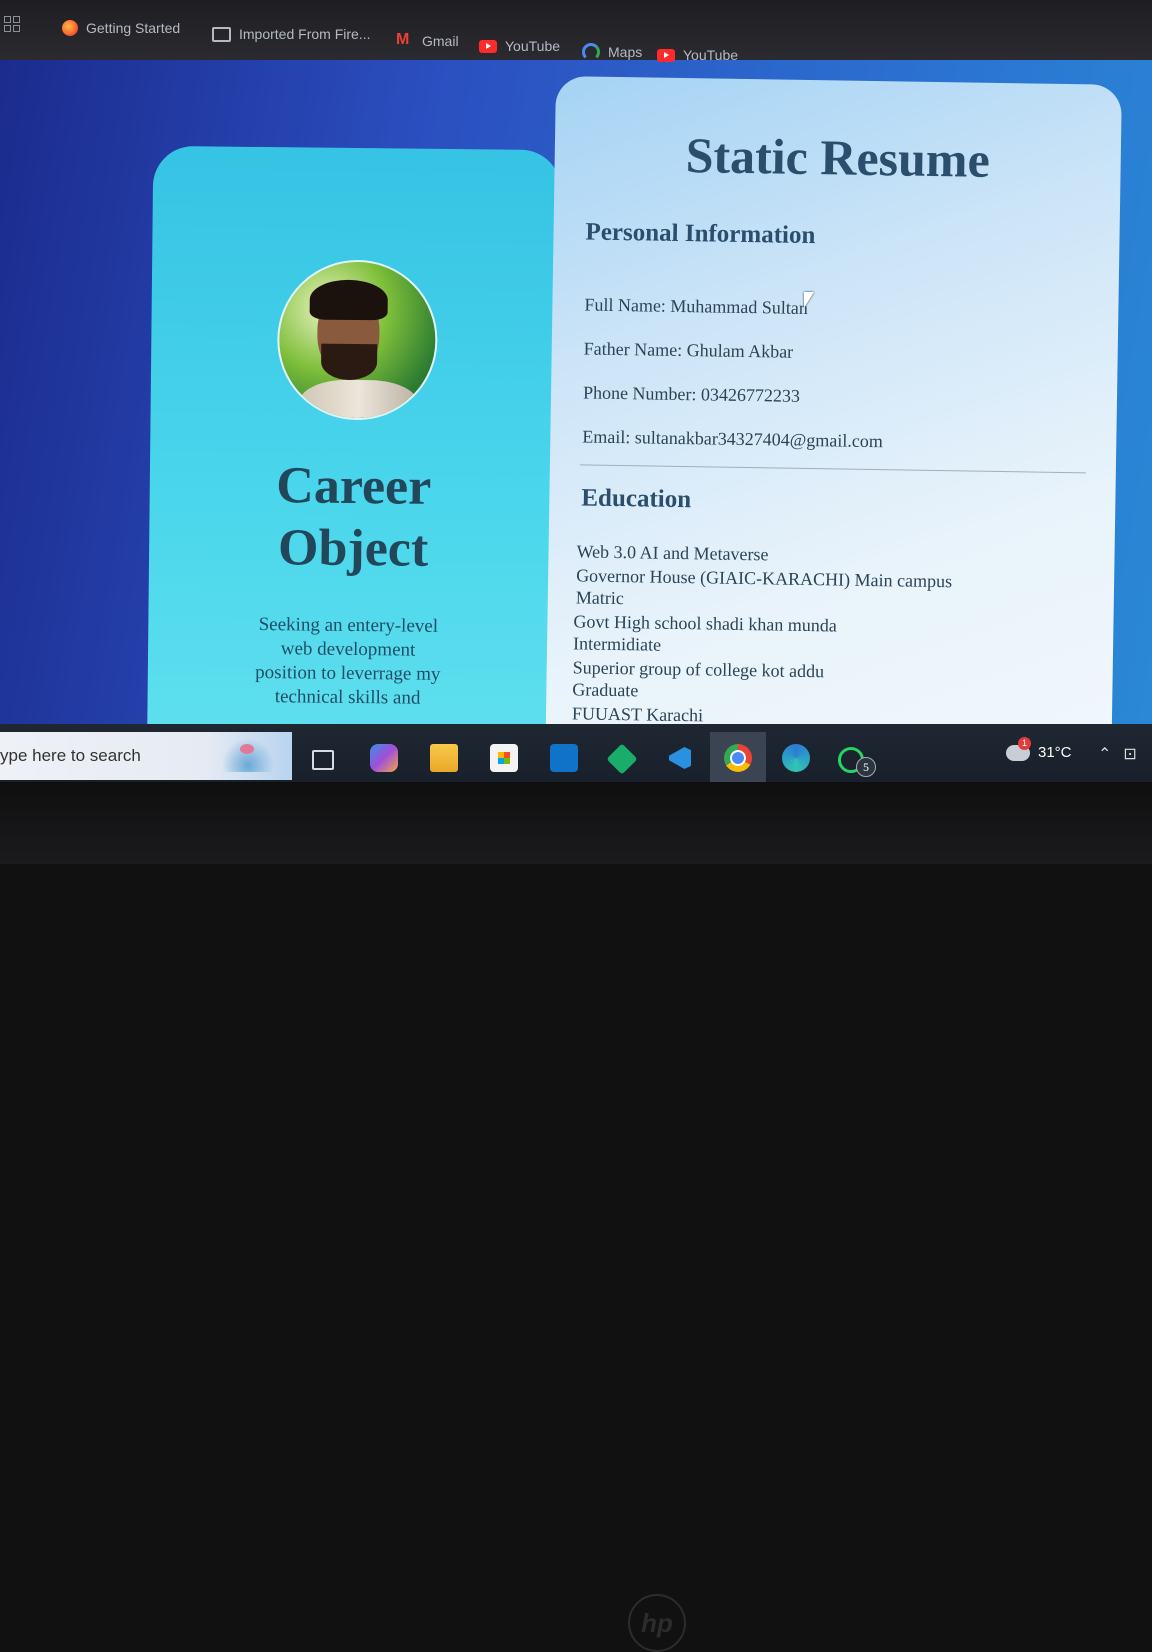  Describe the element at coordinates (636, 499) in the screenshot. I see `education-heading: Education` at that location.